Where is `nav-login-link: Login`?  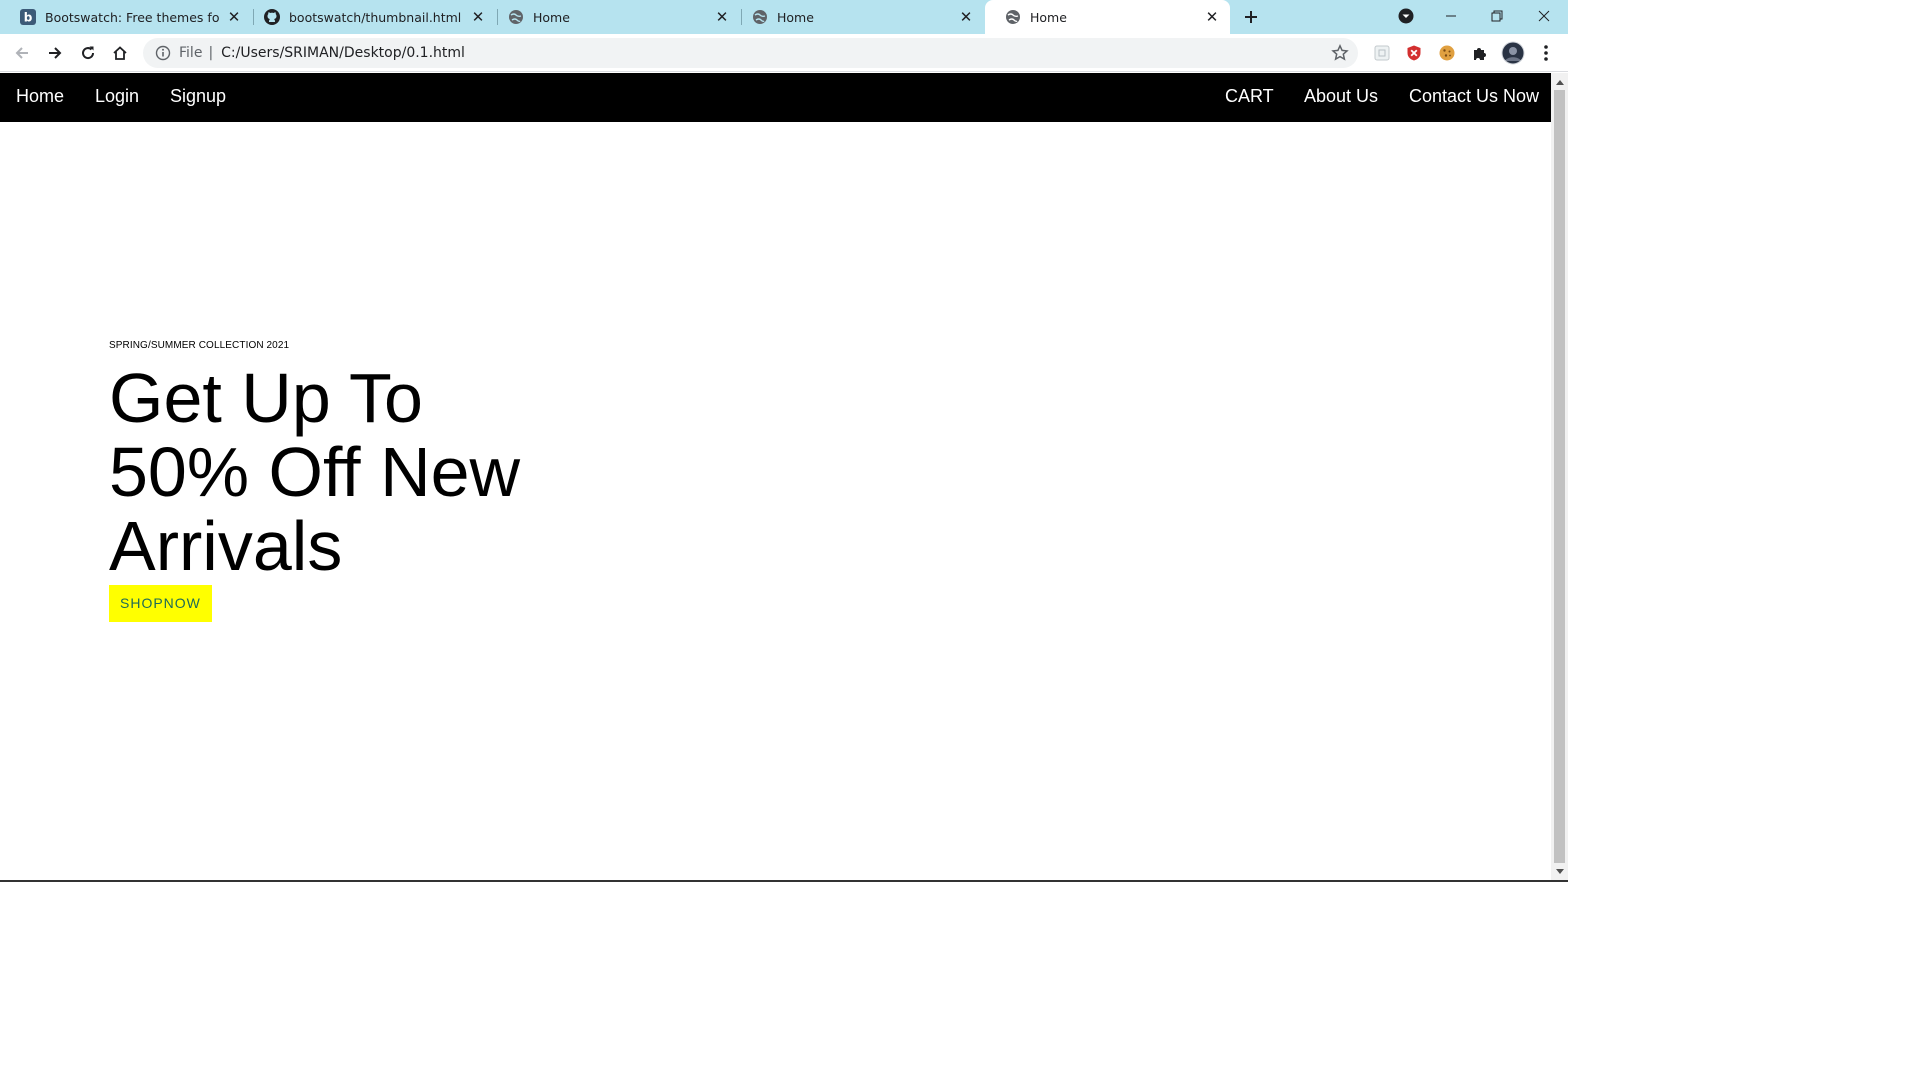
nav-login-link: Login is located at coordinates (117, 96).